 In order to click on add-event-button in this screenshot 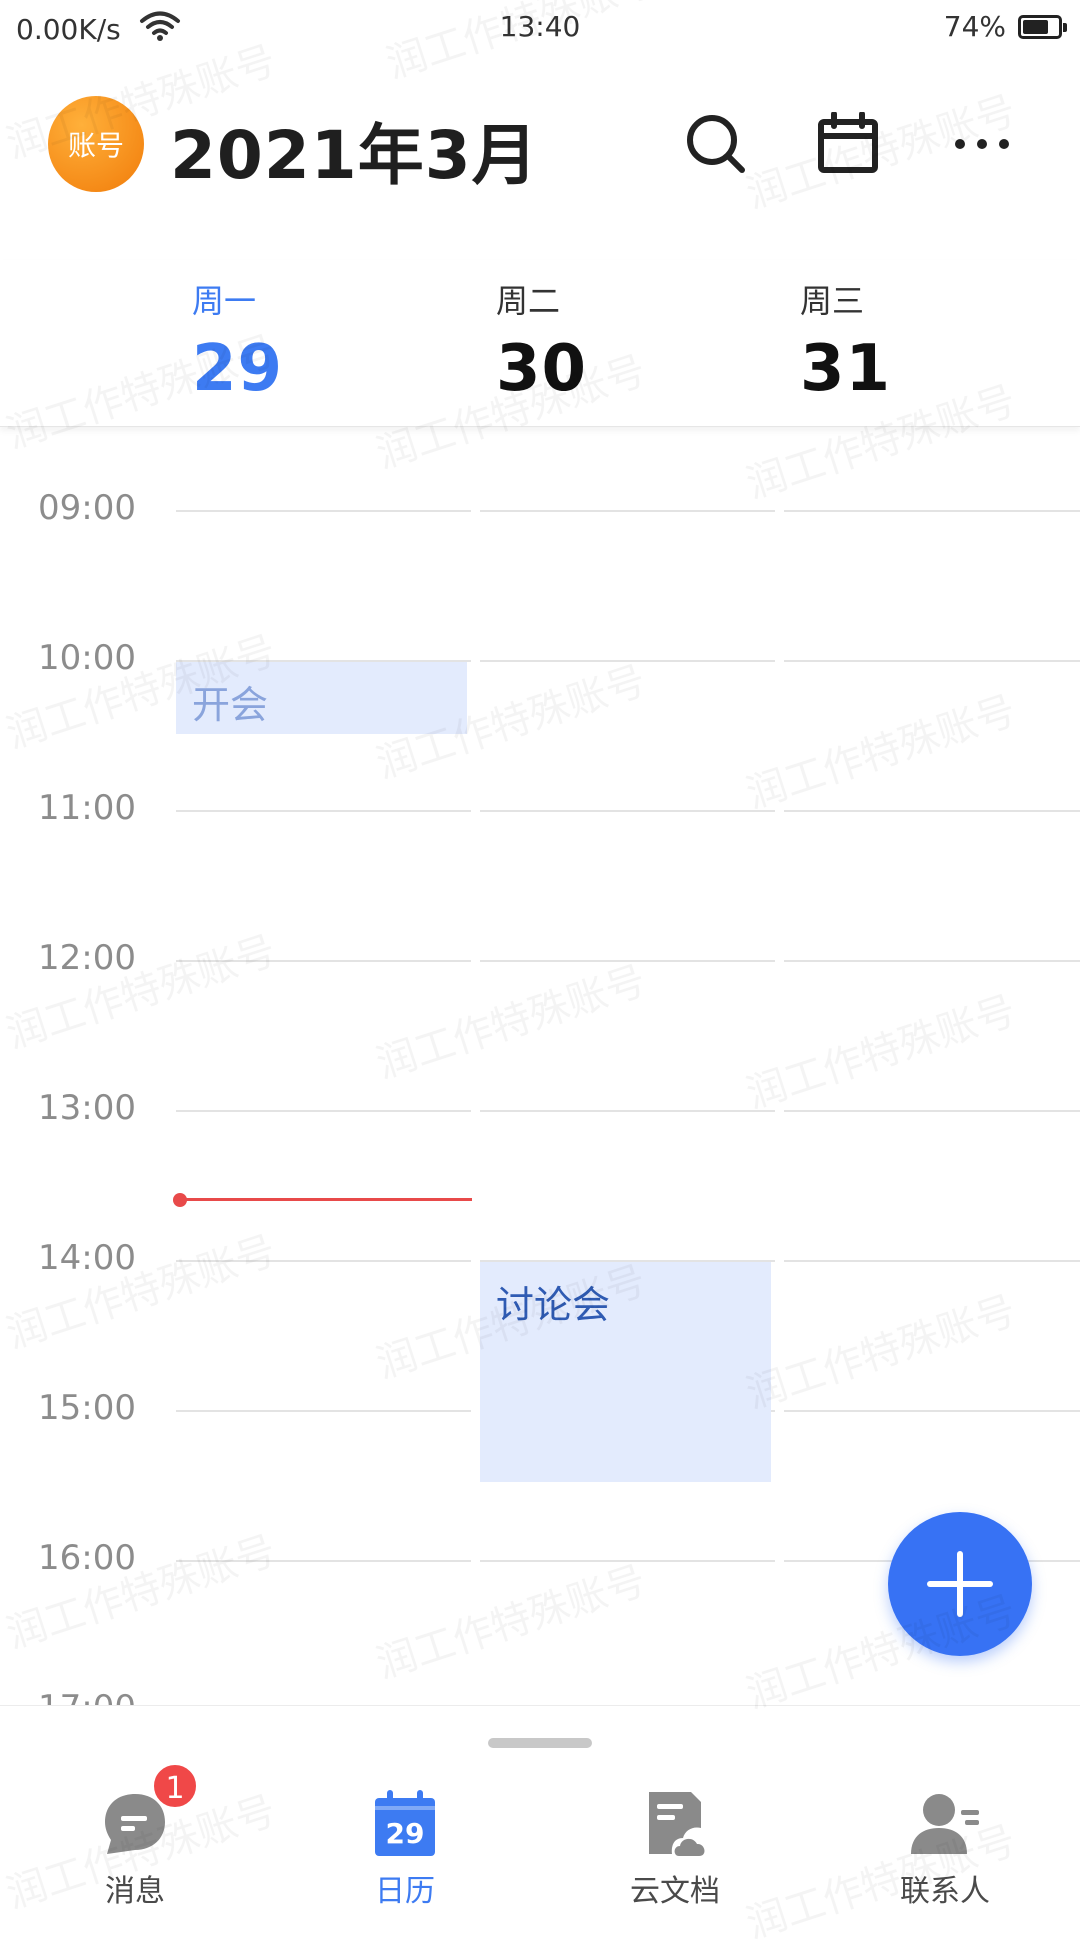, I will do `click(960, 1584)`.